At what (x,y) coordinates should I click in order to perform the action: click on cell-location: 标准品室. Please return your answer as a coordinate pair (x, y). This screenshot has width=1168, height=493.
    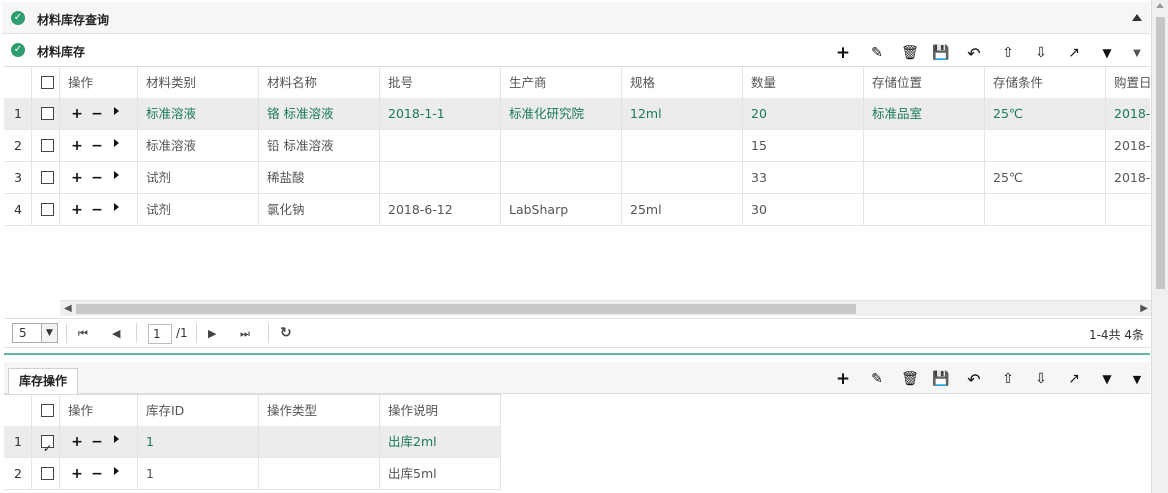
    Looking at the image, I should click on (924, 113).